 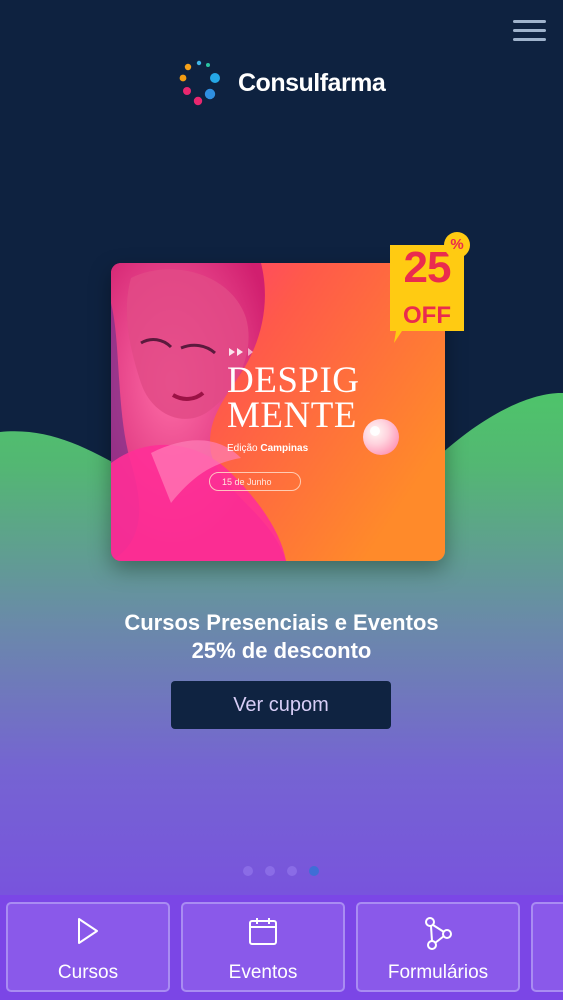 I want to click on nodes-icon, so click(x=438, y=933).